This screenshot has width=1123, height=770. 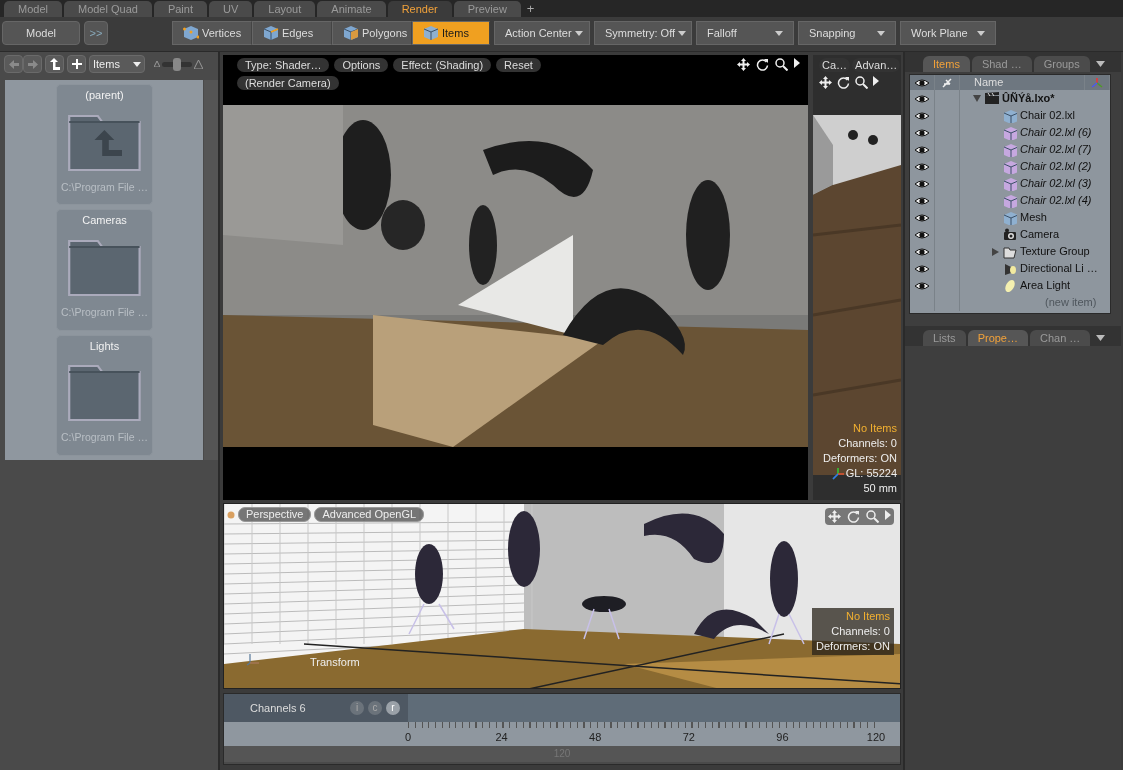 What do you see at coordinates (54, 64) in the screenshot?
I see `parent-folder-button` at bounding box center [54, 64].